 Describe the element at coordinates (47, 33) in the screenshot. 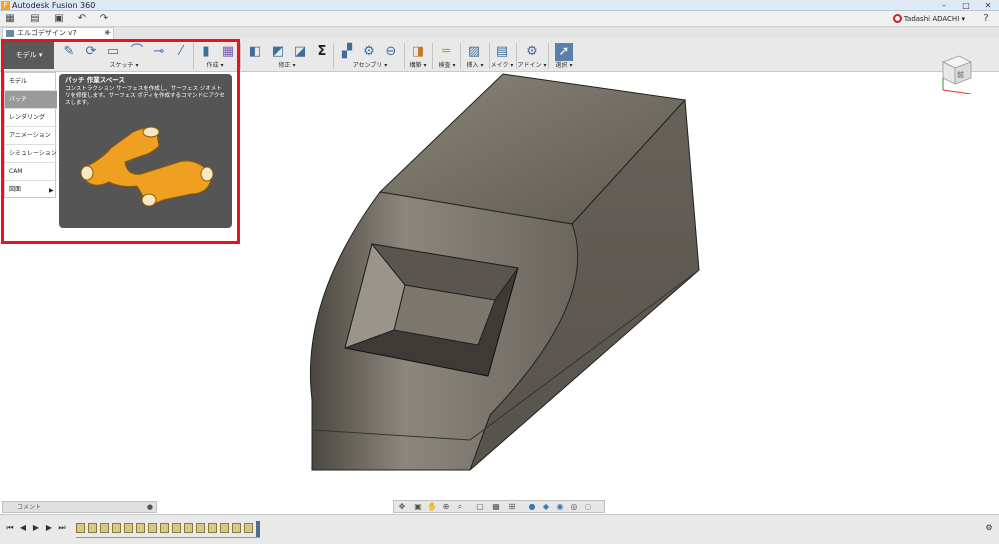

I see `document-tab-label: エルゴデザイン v7` at that location.